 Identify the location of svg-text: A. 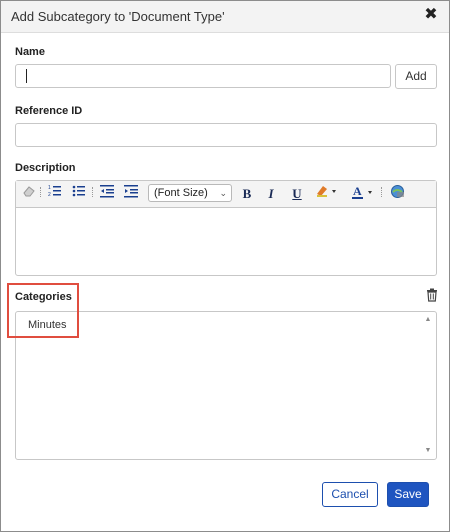
(357, 191).